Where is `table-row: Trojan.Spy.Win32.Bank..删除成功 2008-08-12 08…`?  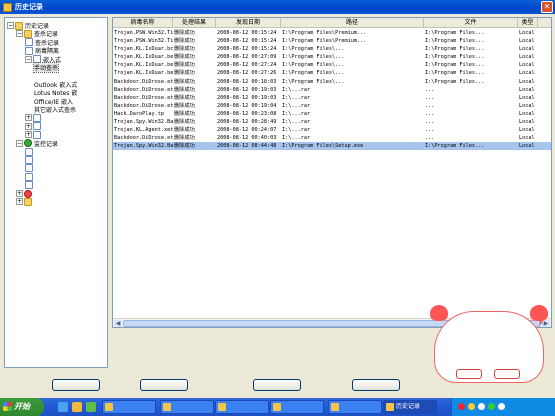
table-row: Trojan.Spy.Win32.Bank..删除成功 2008-08-12 08… is located at coordinates (332, 146).